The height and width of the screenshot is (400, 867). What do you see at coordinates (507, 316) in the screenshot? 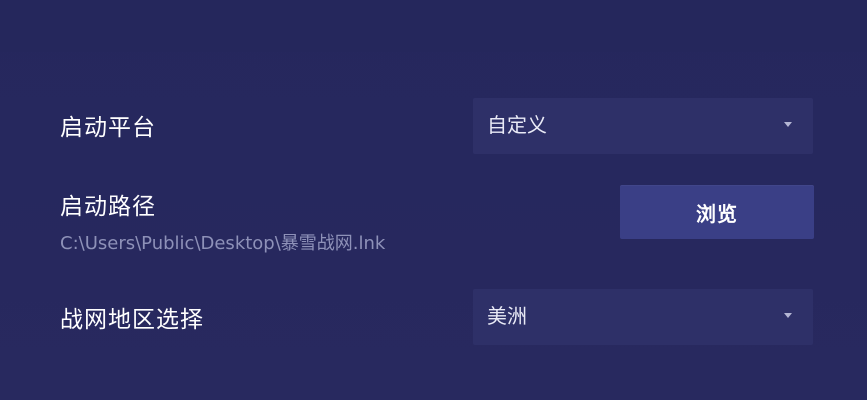
I see `region-select-value: 美洲` at bounding box center [507, 316].